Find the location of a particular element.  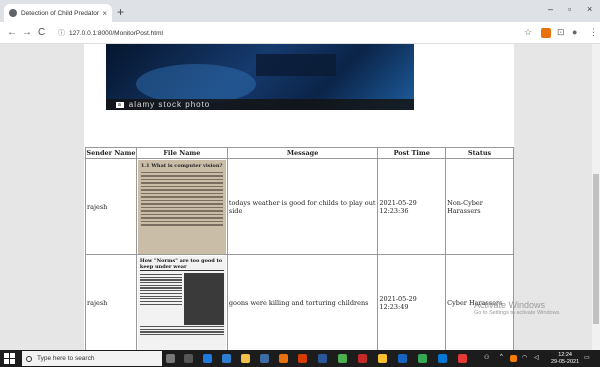

taskbar-clock: 12:24 29-05-2021 is located at coordinates (565, 358).